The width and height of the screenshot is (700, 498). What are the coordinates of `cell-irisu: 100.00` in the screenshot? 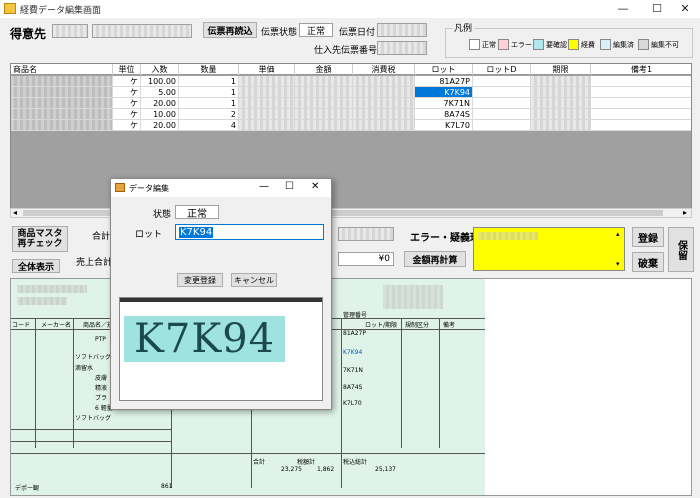 It's located at (160, 81).